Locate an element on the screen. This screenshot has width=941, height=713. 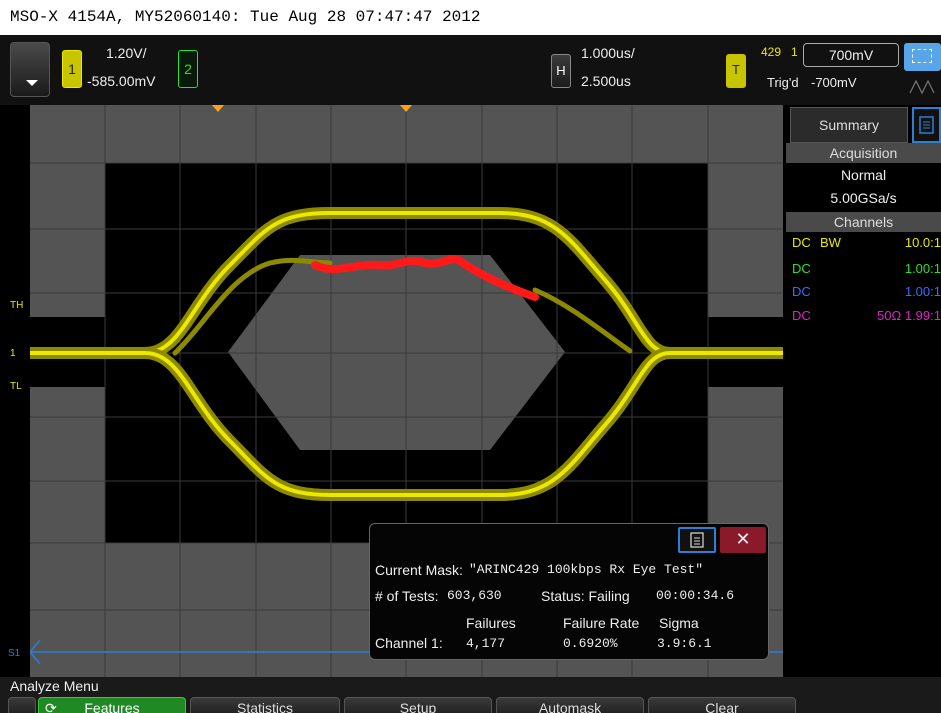
refresh-icon: ⟳ is located at coordinates (51, 706).